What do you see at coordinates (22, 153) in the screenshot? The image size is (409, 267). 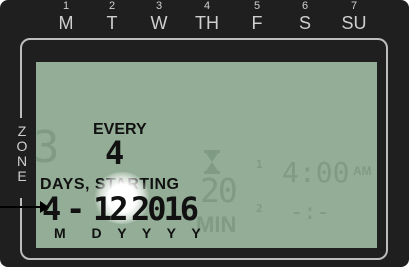 I see `zone-label: Z O N E` at bounding box center [22, 153].